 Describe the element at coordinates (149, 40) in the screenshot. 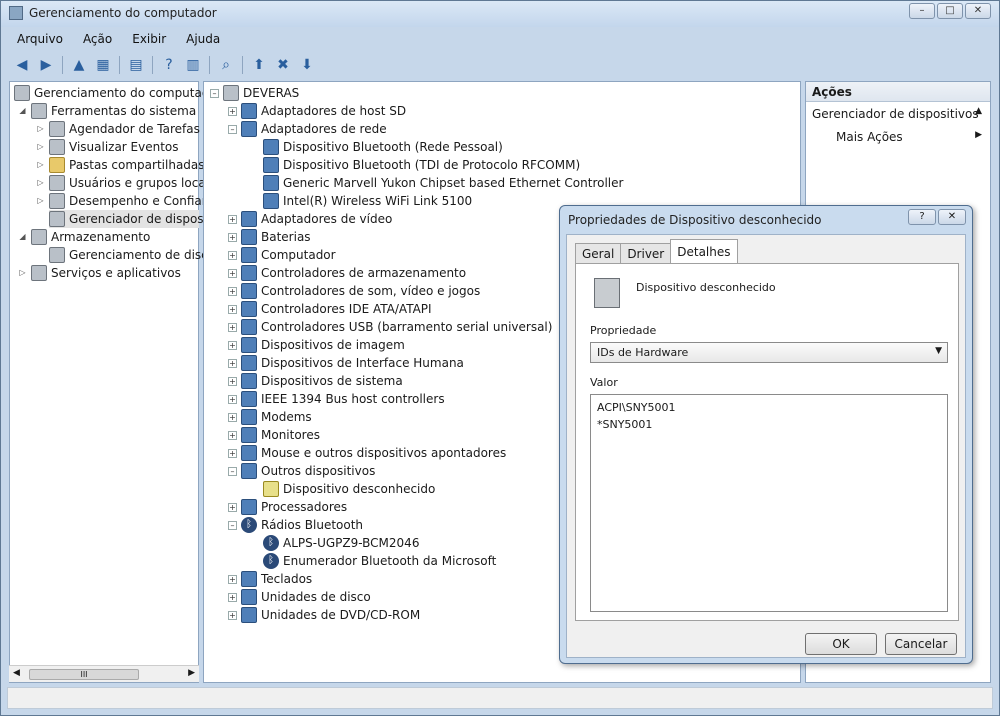

I see `menu-exibir: Exibir` at that location.